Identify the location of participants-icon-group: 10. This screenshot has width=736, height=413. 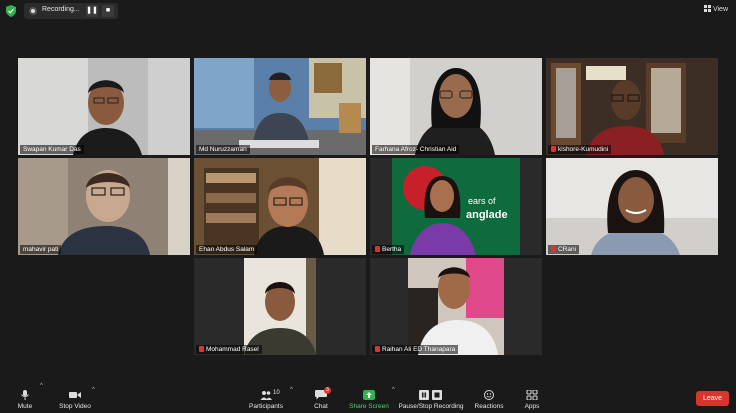
(266, 396).